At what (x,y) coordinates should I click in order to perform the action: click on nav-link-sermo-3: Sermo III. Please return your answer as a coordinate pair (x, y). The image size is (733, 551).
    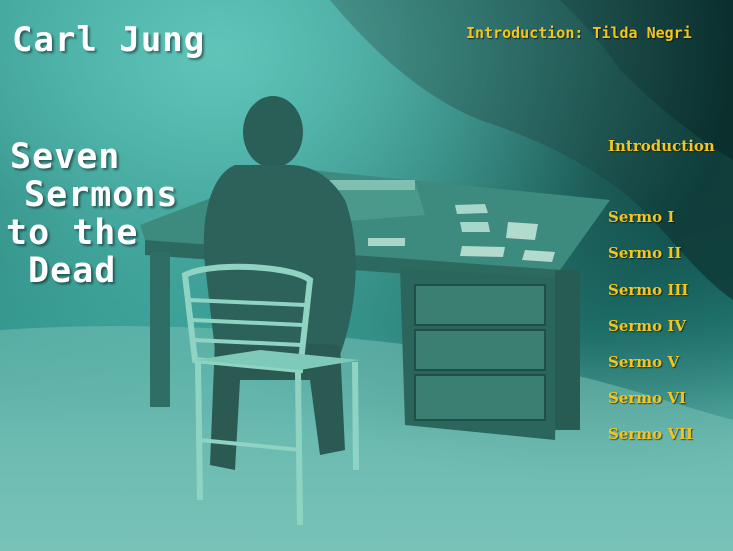
    Looking at the image, I should click on (648, 290).